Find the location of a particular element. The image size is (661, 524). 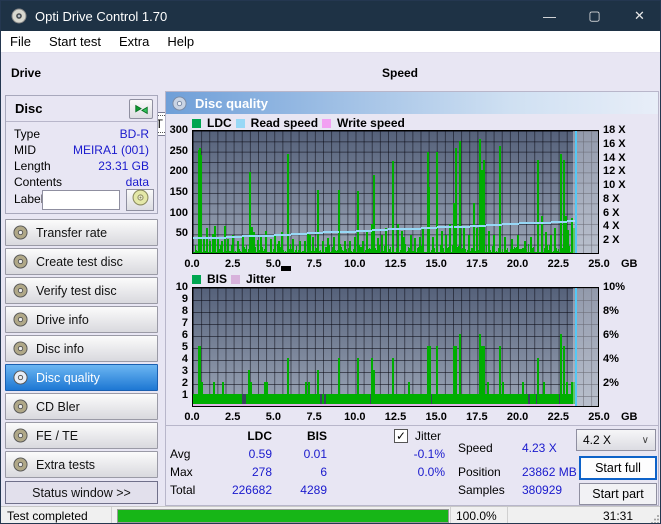

y-left-tick: 150 is located at coordinates (178, 192).